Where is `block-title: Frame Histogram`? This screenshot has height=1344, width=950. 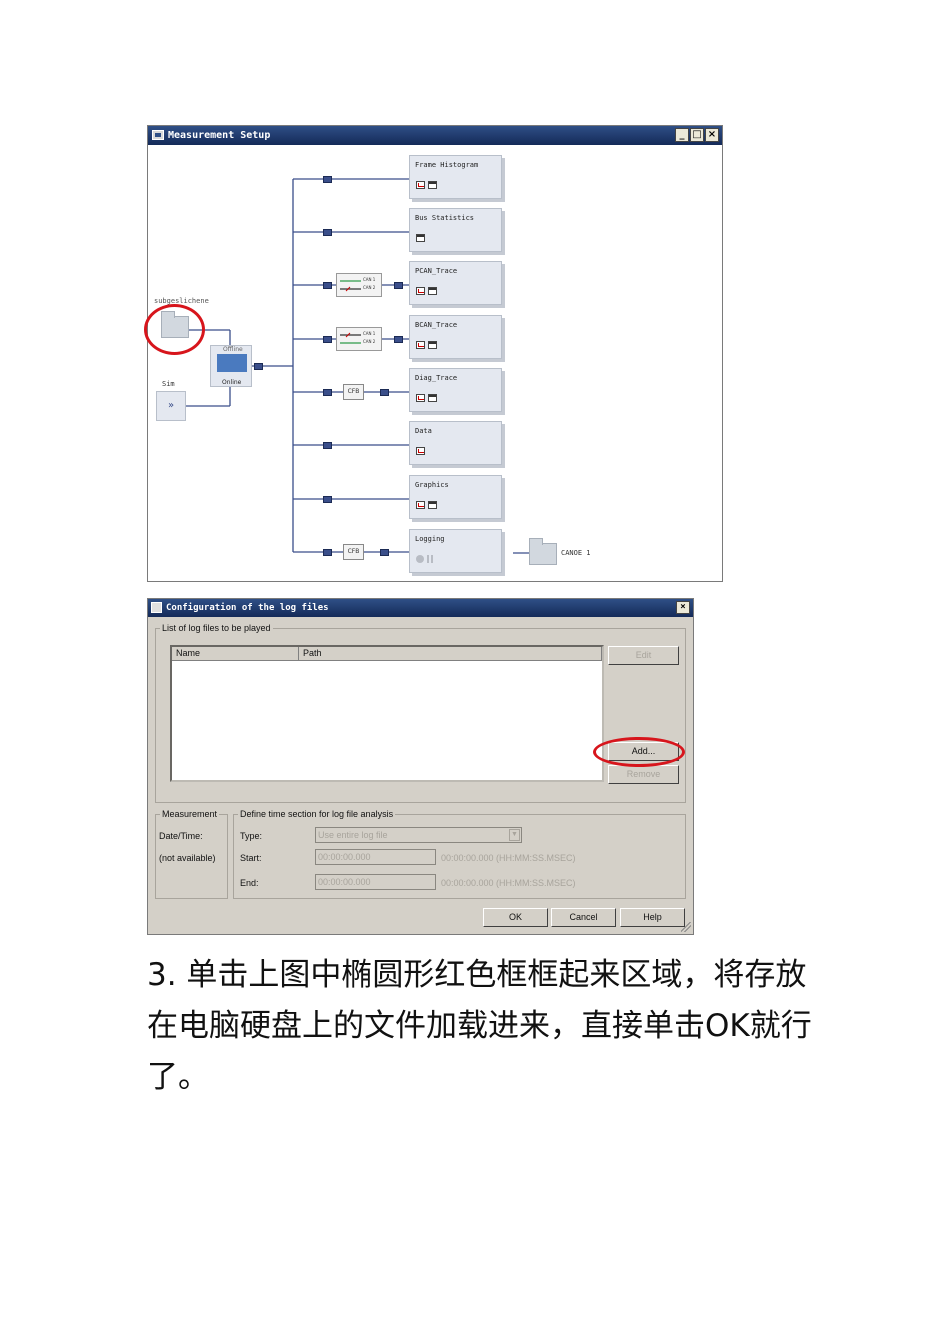 block-title: Frame Histogram is located at coordinates (447, 165).